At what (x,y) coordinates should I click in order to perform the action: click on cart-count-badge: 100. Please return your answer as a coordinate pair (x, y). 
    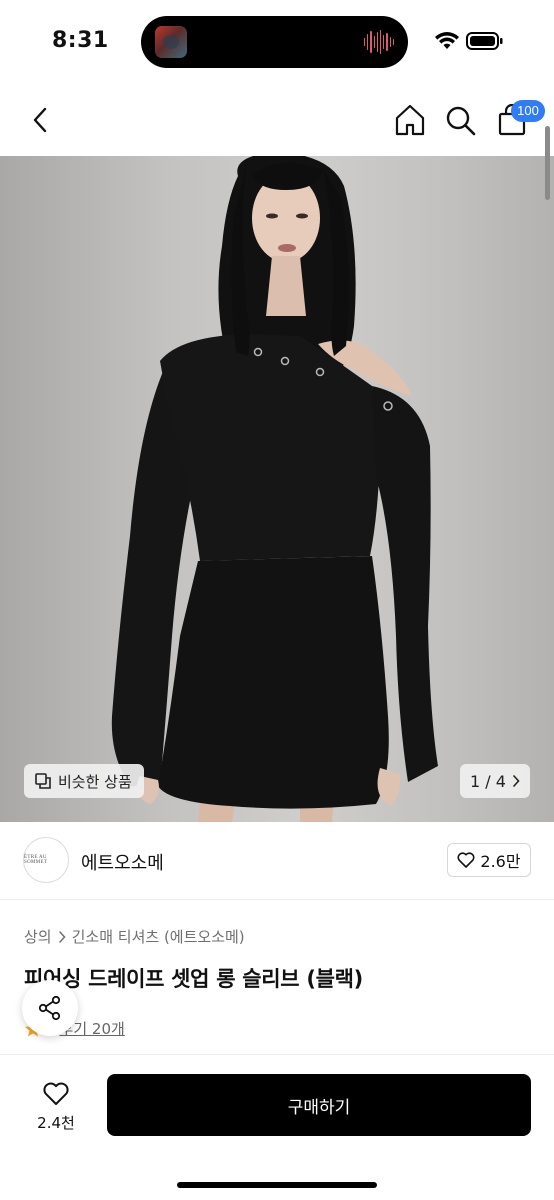
    Looking at the image, I should click on (528, 111).